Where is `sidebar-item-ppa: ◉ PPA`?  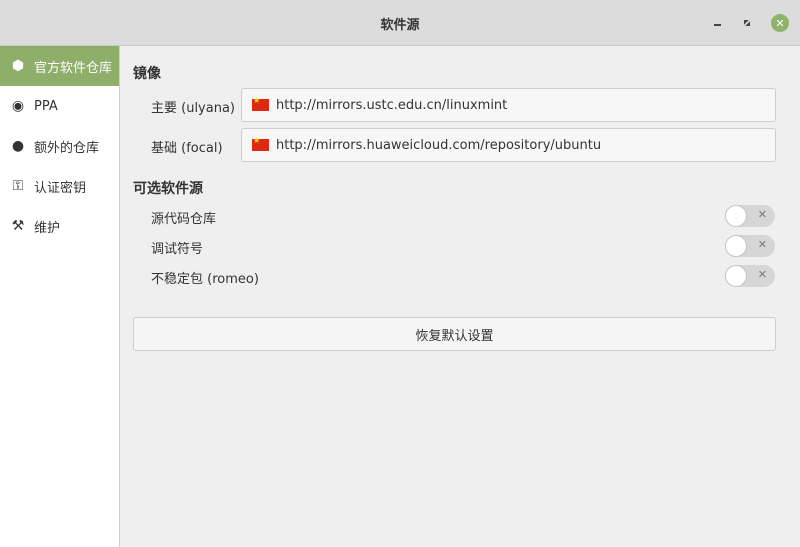
sidebar-item-ppa: ◉ PPA is located at coordinates (59, 106).